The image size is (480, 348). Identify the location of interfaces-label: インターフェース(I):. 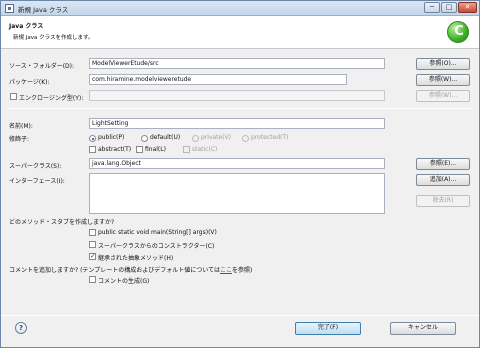
(37, 181).